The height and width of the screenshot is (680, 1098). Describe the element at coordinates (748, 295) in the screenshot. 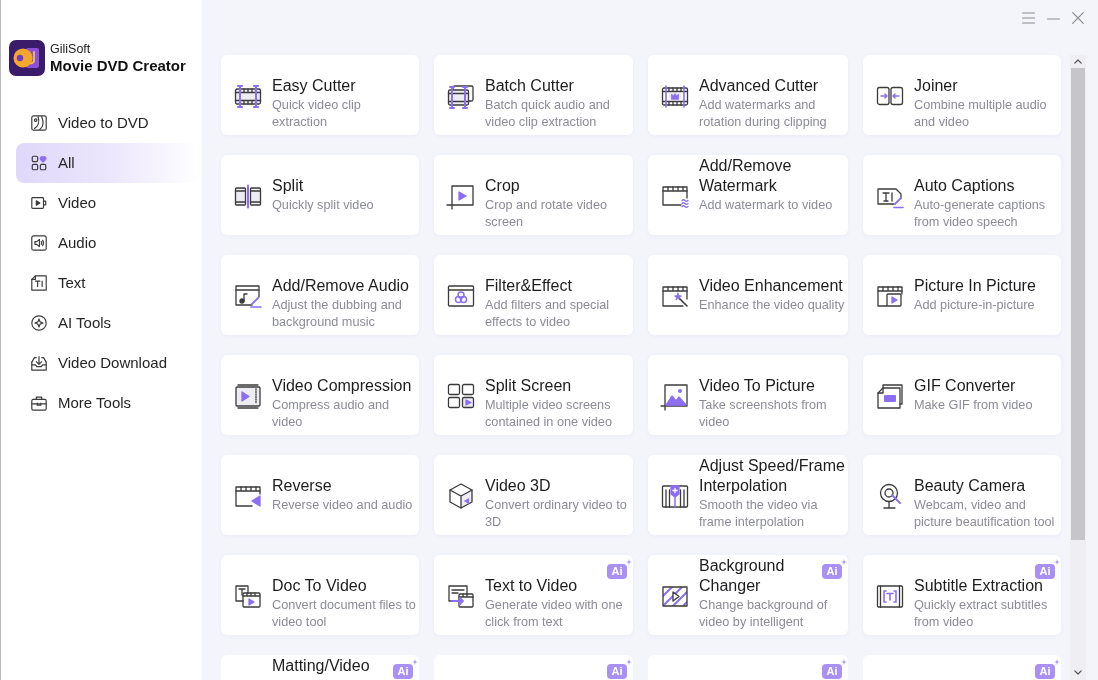

I see `tool-card: Video Enhancement Enhance the video quality` at that location.